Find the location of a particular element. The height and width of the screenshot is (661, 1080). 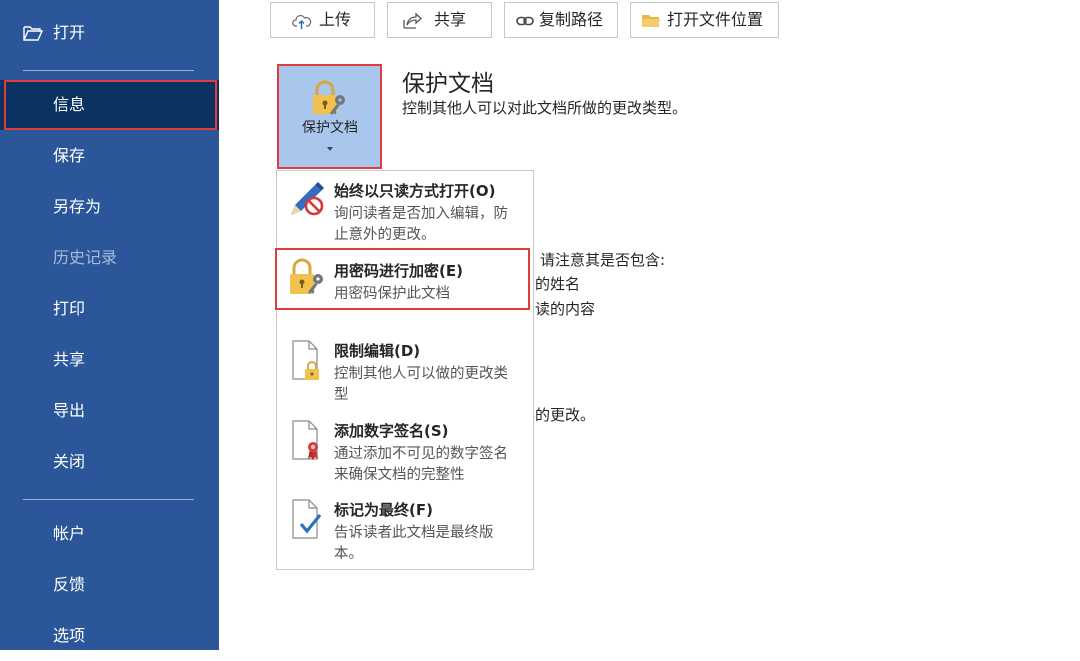

sidebar-item-info: 信息 is located at coordinates (109, 105).